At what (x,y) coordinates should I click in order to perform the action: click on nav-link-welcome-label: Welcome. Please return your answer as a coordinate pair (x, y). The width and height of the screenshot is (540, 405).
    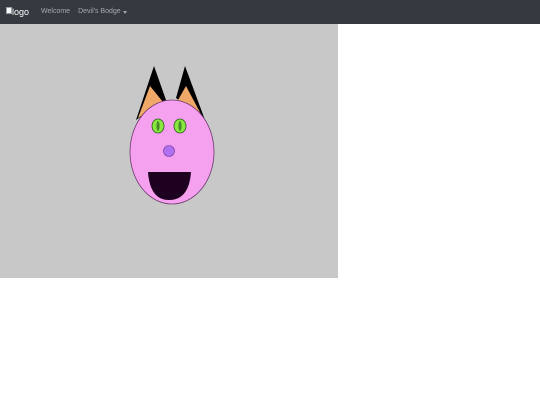
    Looking at the image, I should click on (56, 11).